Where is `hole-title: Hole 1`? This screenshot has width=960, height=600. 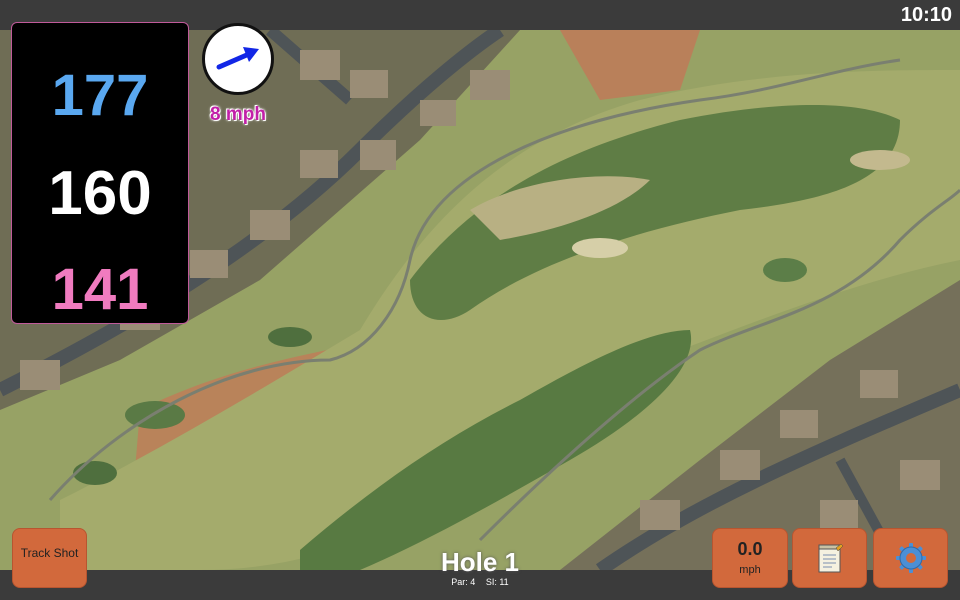
hole-title: Hole 1 is located at coordinates (480, 562).